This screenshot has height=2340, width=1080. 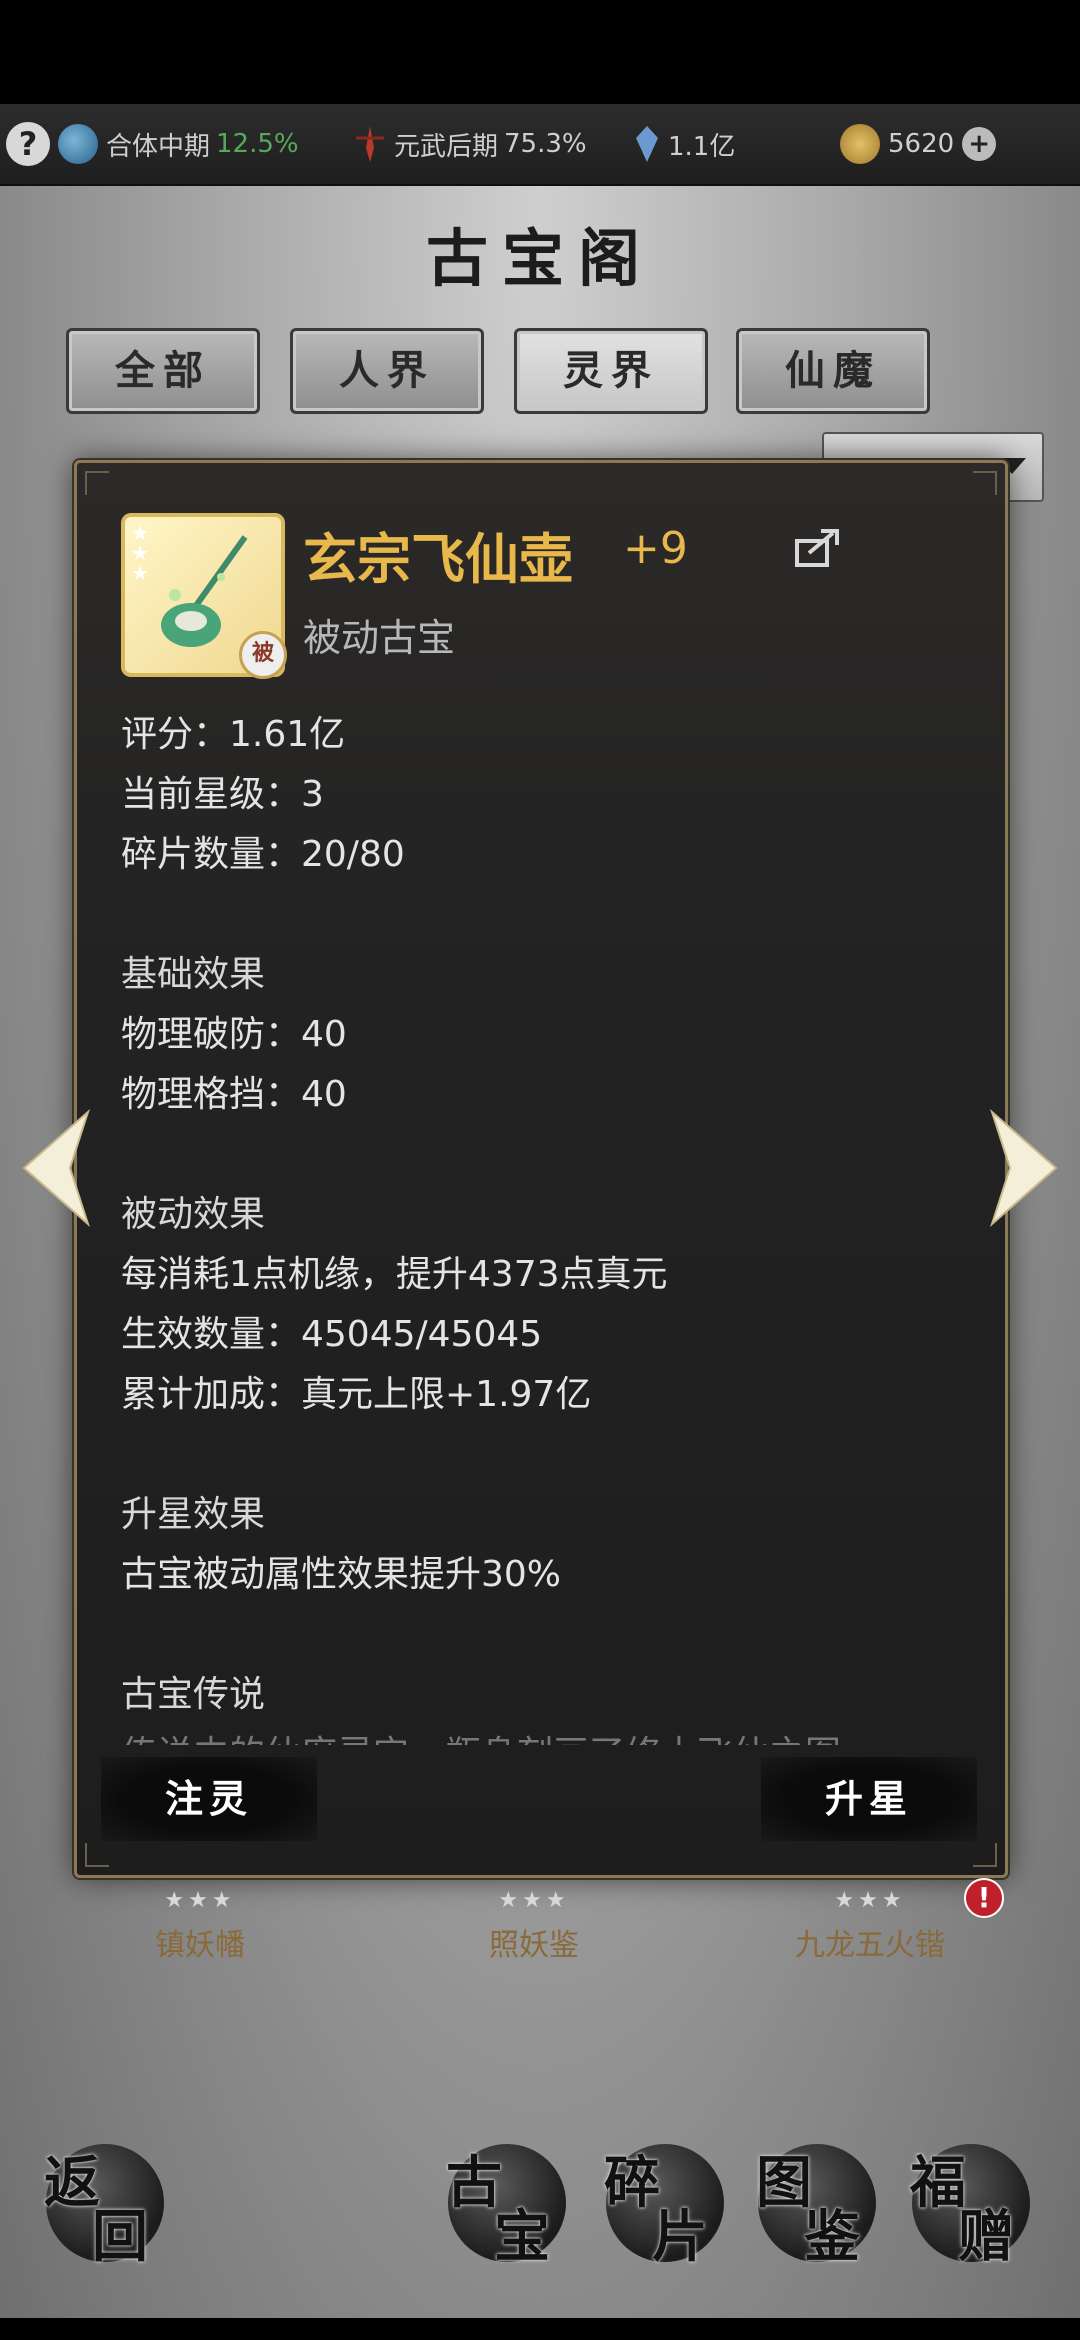 I want to click on infuse-button: 注灵, so click(x=209, y=1799).